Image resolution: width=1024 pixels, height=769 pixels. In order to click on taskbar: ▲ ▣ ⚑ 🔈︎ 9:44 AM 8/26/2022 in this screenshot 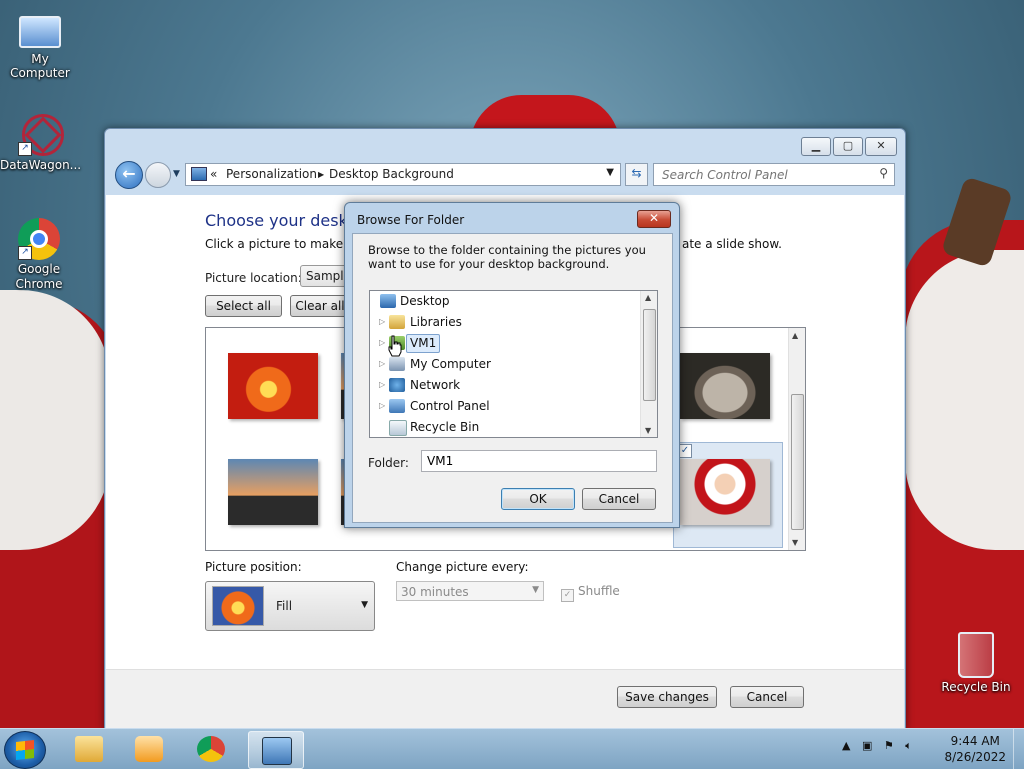, I will do `click(512, 748)`.